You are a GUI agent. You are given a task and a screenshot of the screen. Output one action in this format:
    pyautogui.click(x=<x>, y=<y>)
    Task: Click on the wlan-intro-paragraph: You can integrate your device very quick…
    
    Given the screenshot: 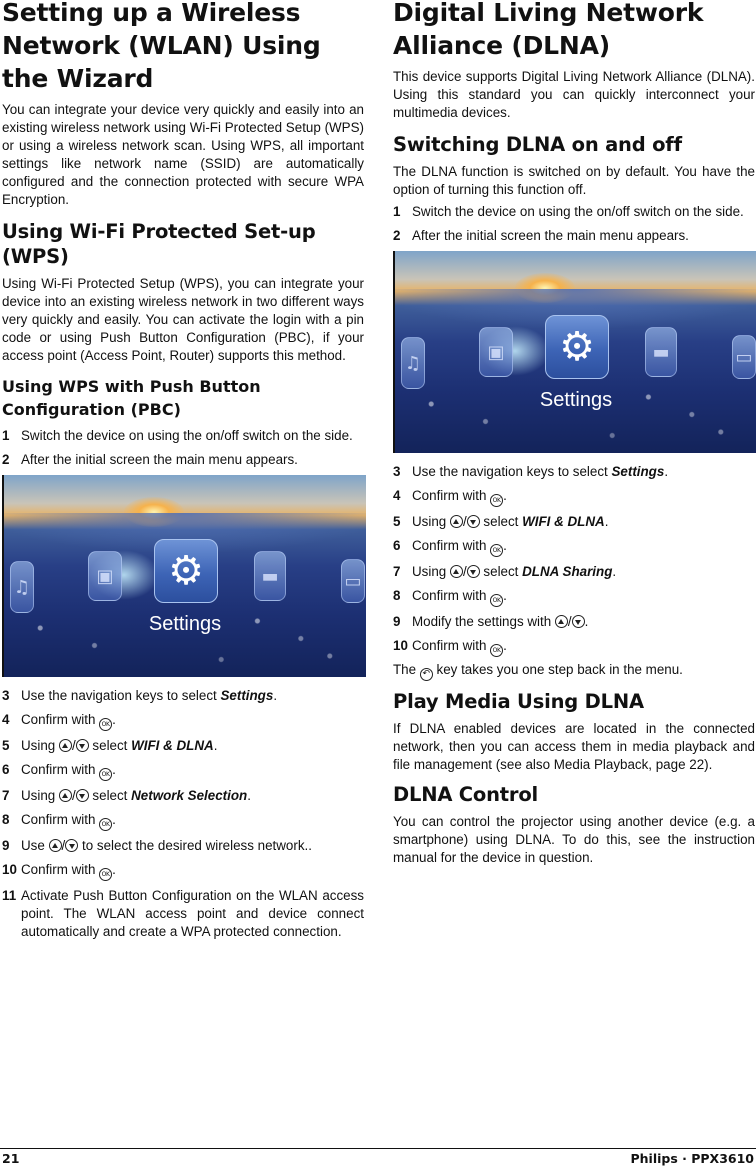 What is the action you would take?
    pyautogui.click(x=183, y=154)
    